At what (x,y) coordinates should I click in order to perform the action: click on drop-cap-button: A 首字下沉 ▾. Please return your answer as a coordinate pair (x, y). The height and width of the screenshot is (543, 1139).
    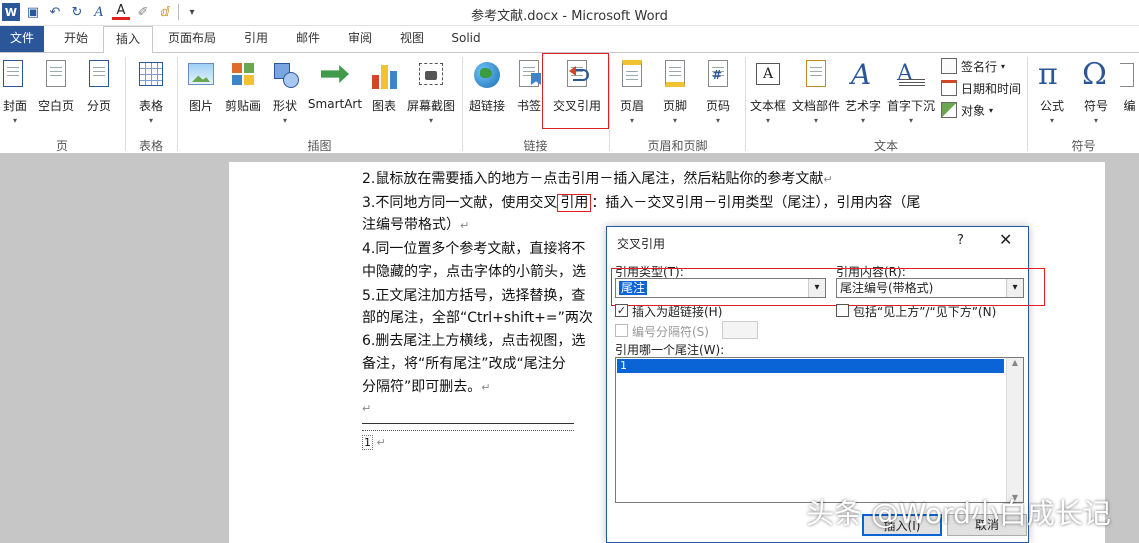
    Looking at the image, I should click on (911, 94).